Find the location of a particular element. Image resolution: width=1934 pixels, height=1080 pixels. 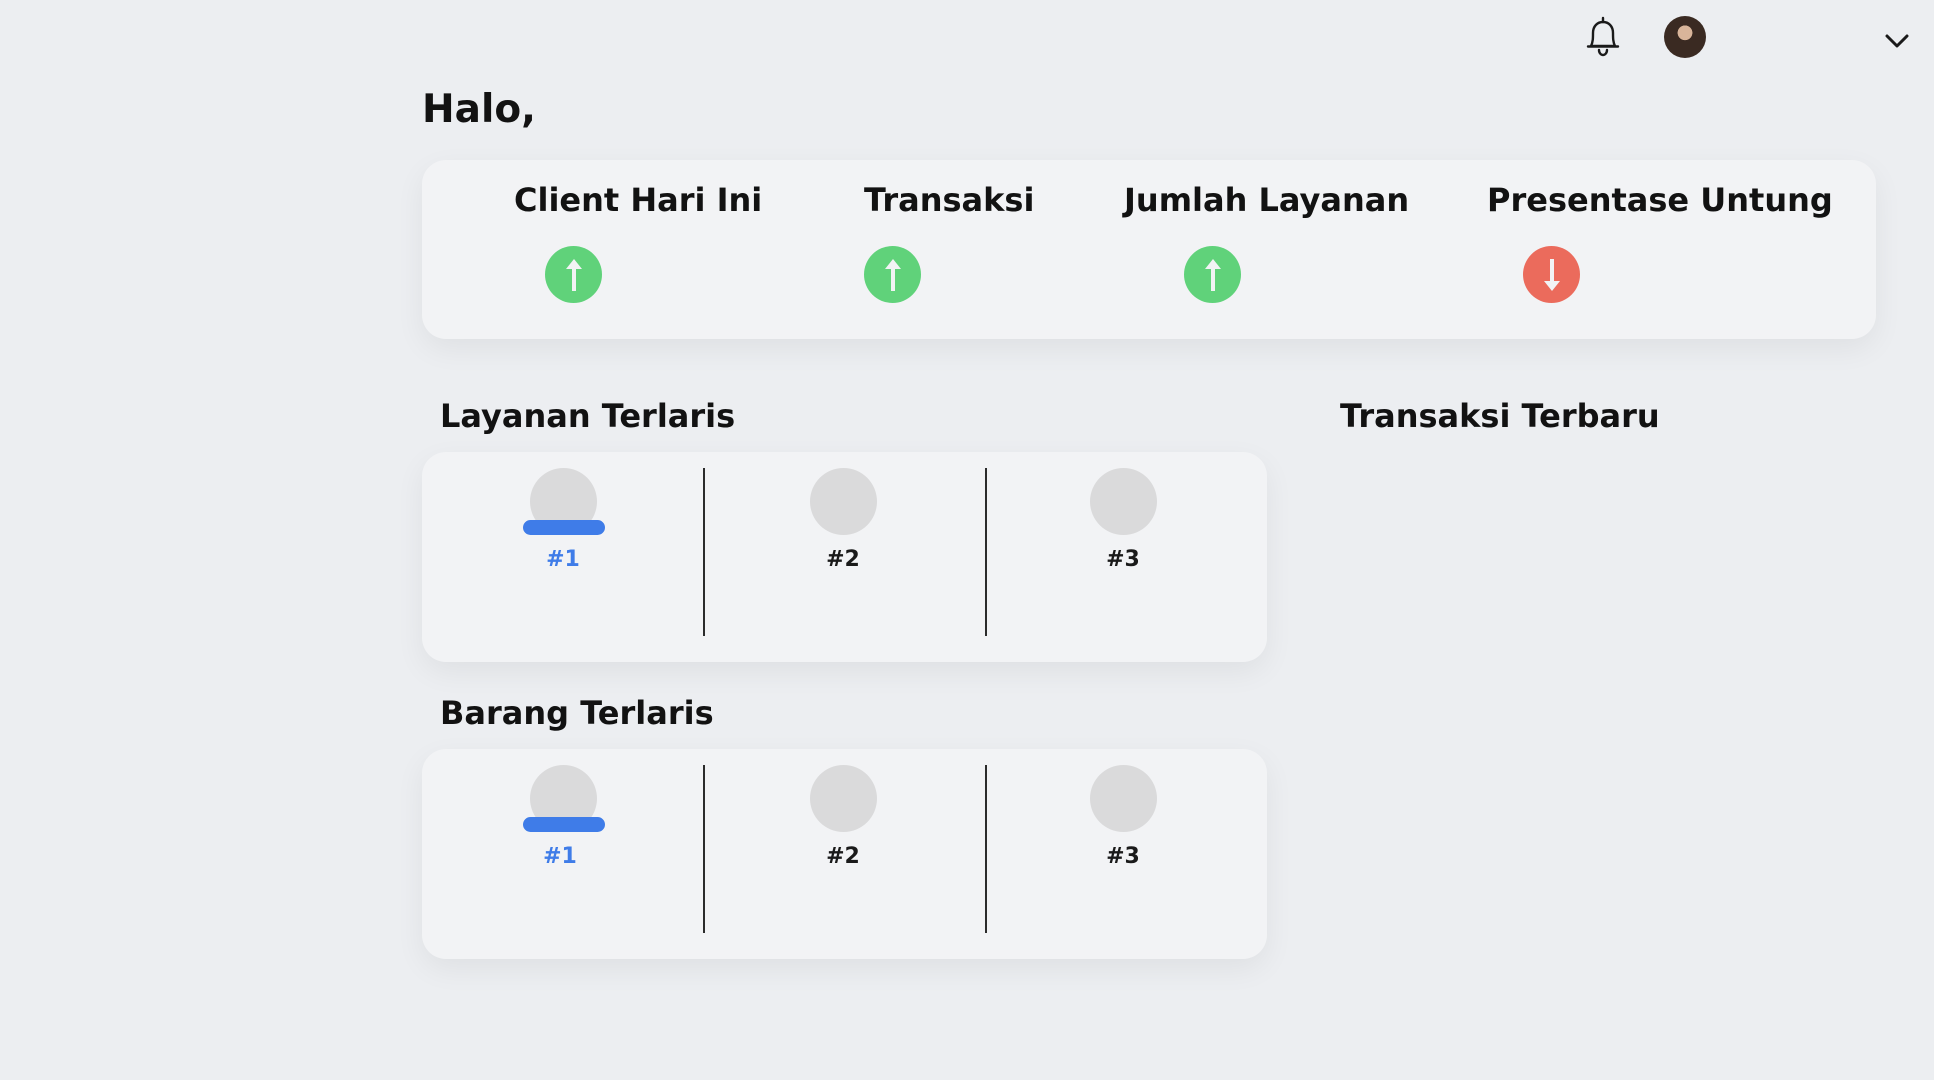

stat-transaksi: Transaksi is located at coordinates (964, 249).